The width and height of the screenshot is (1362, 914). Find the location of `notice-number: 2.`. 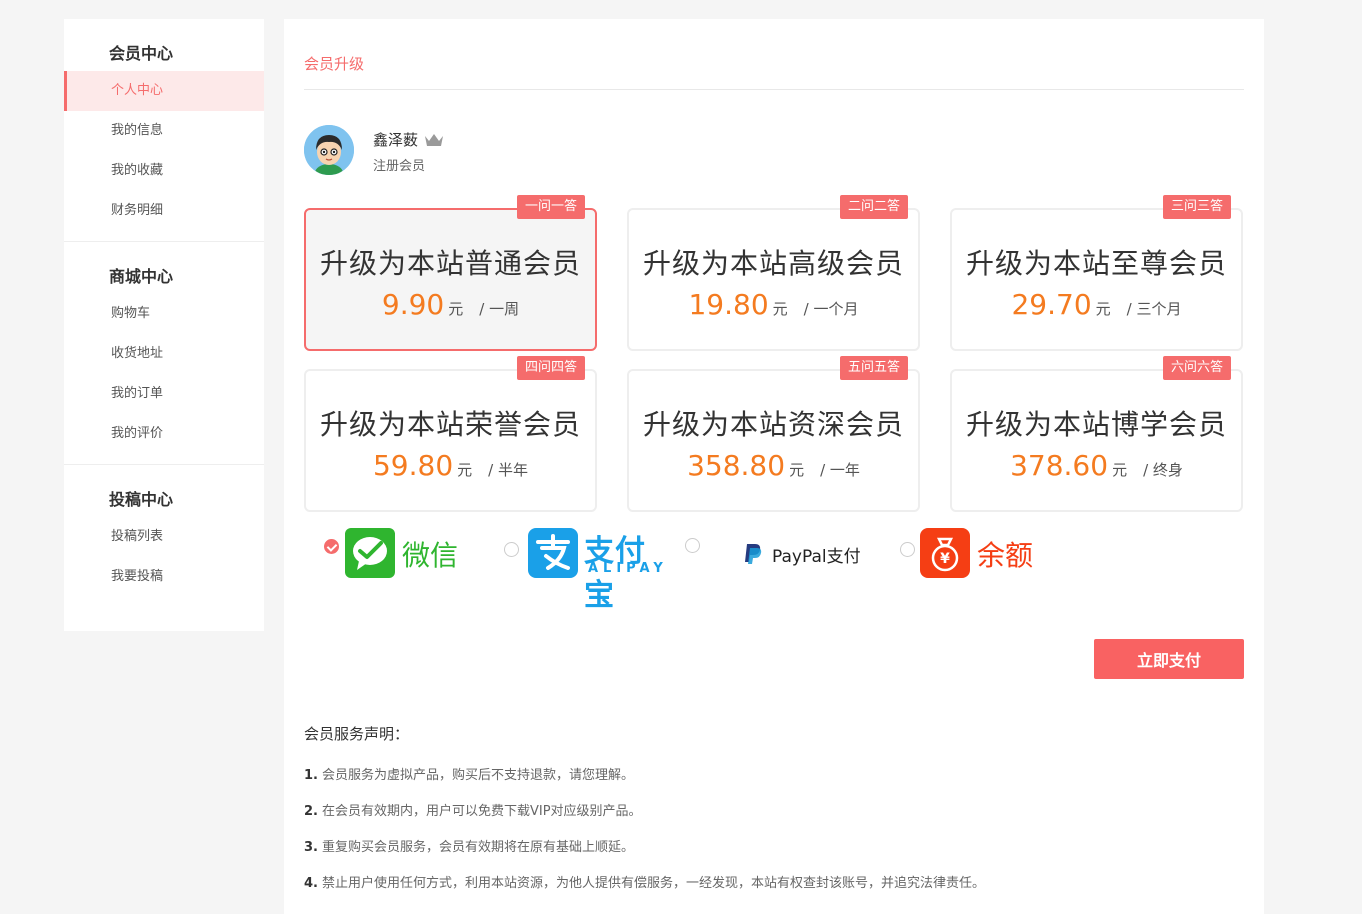

notice-number: 2. is located at coordinates (311, 811).